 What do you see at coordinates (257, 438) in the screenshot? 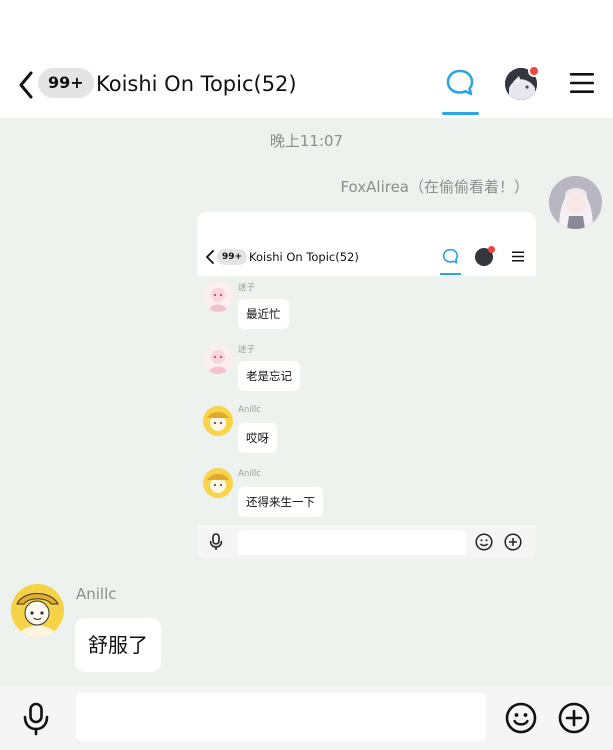
I see `message-bubble: 哎呀` at bounding box center [257, 438].